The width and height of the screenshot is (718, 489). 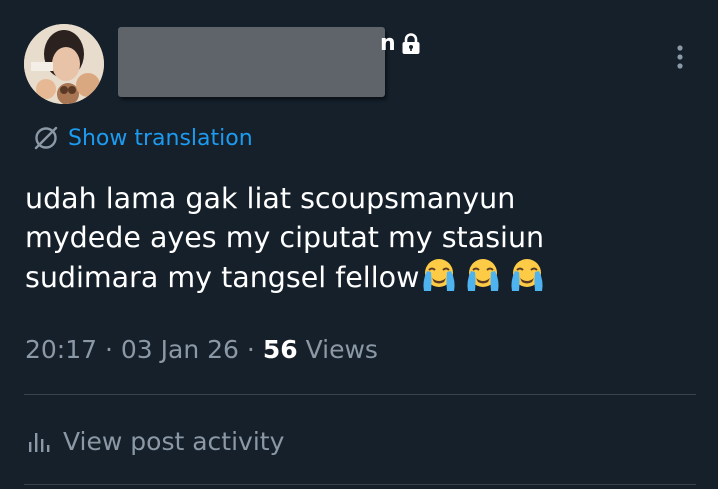 What do you see at coordinates (61, 349) in the screenshot?
I see `post-time: 20:17` at bounding box center [61, 349].